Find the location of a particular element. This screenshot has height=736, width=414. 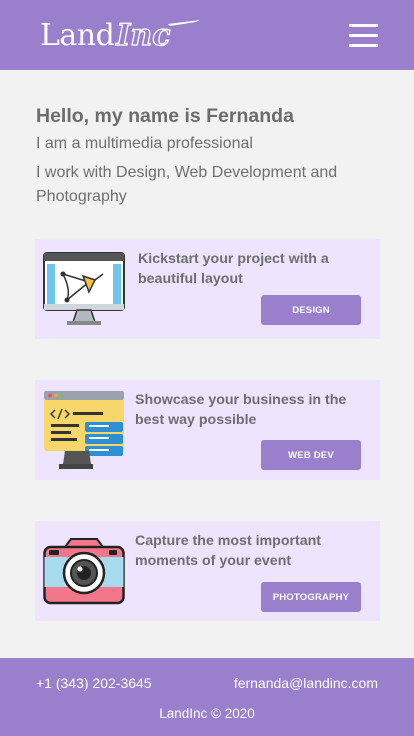

photography-button: PHOTOGRAPHY is located at coordinates (311, 597).